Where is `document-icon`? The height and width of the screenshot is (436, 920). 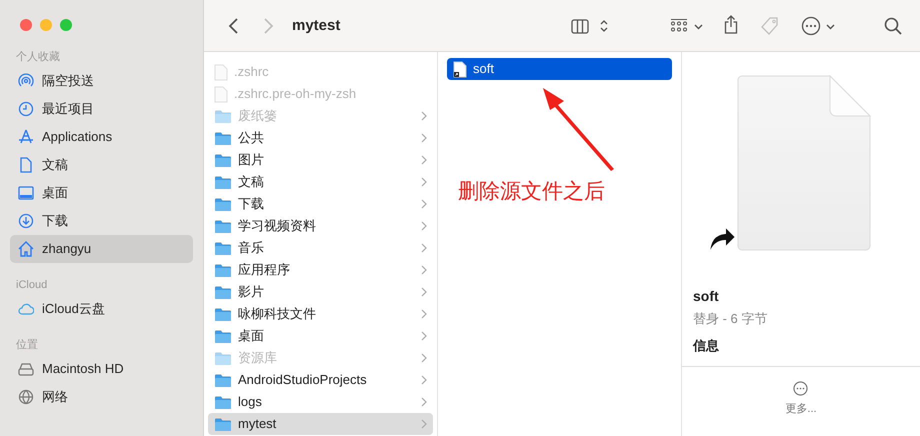
document-icon is located at coordinates (26, 165).